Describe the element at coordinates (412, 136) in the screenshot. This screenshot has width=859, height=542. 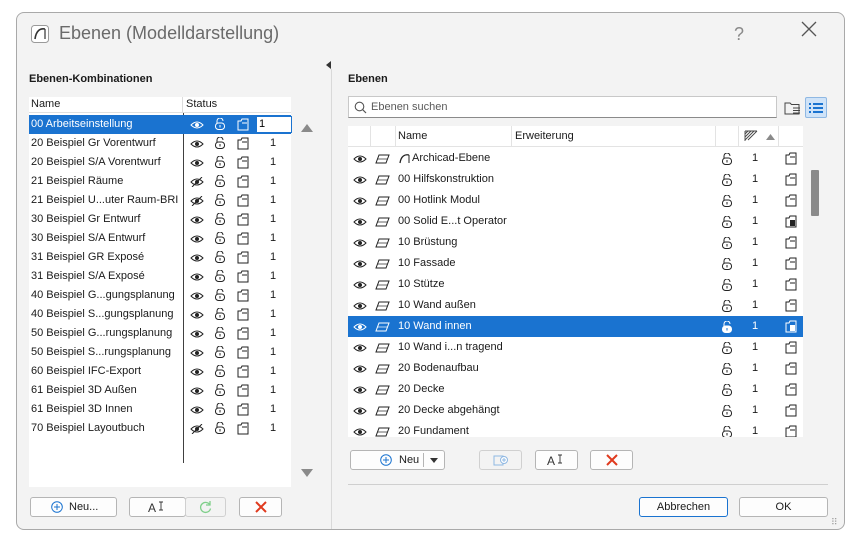
I see `column-layer-name: Name` at that location.